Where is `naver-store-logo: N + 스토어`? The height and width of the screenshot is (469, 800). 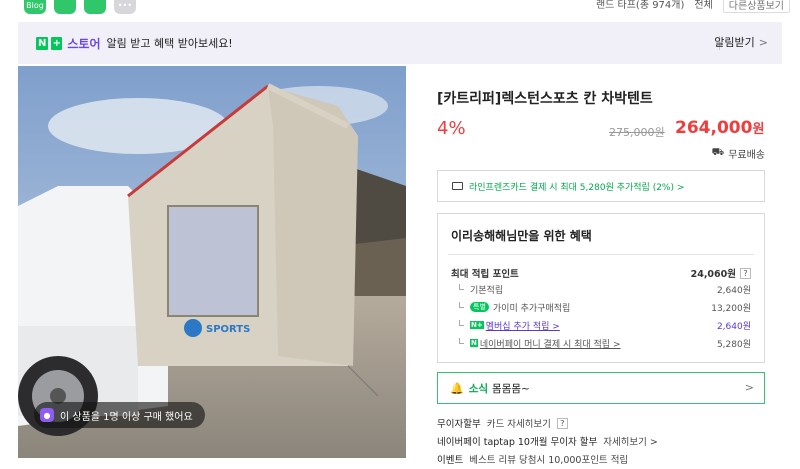 naver-store-logo: N + 스토어 is located at coordinates (68, 43).